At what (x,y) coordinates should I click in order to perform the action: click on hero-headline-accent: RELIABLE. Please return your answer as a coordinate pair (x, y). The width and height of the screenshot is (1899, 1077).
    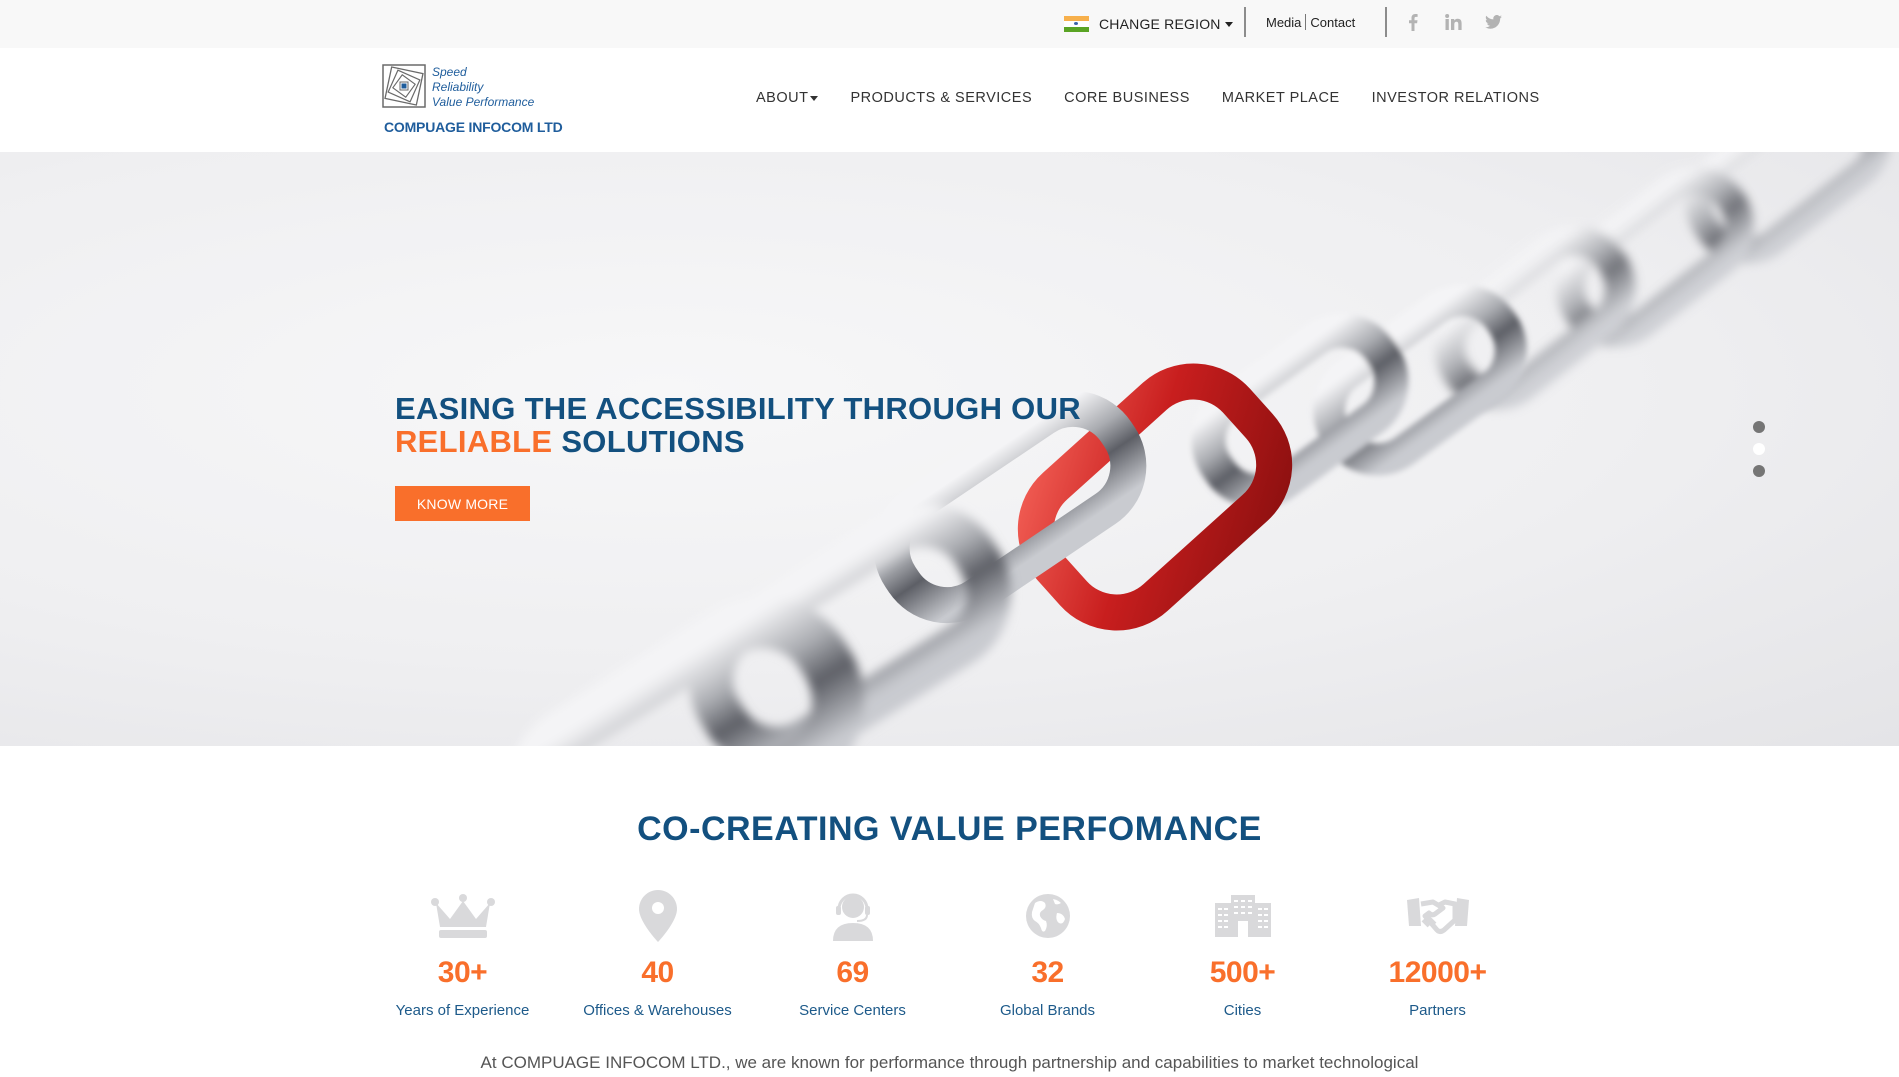
    Looking at the image, I should click on (474, 441).